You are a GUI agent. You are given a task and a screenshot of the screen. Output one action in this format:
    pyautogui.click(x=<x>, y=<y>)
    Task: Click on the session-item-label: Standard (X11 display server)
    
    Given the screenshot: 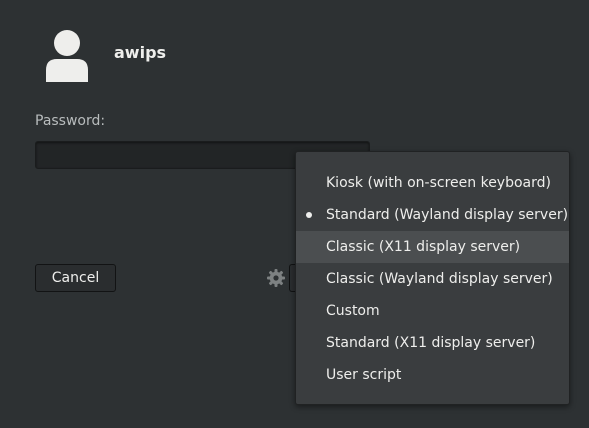 What is the action you would take?
    pyautogui.click(x=431, y=343)
    